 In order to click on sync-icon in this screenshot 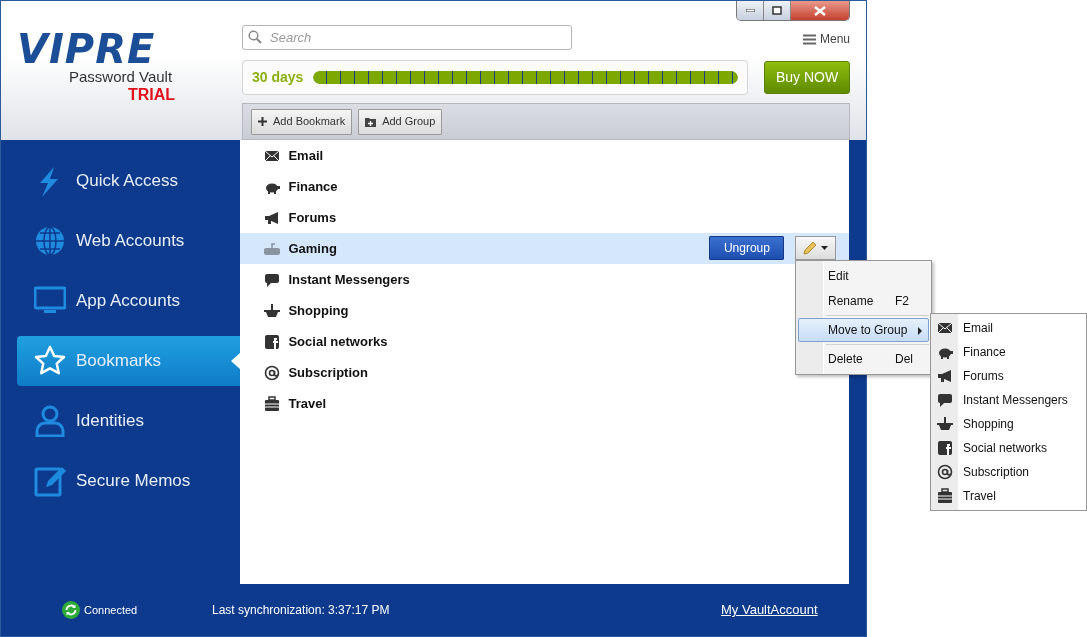, I will do `click(71, 610)`.